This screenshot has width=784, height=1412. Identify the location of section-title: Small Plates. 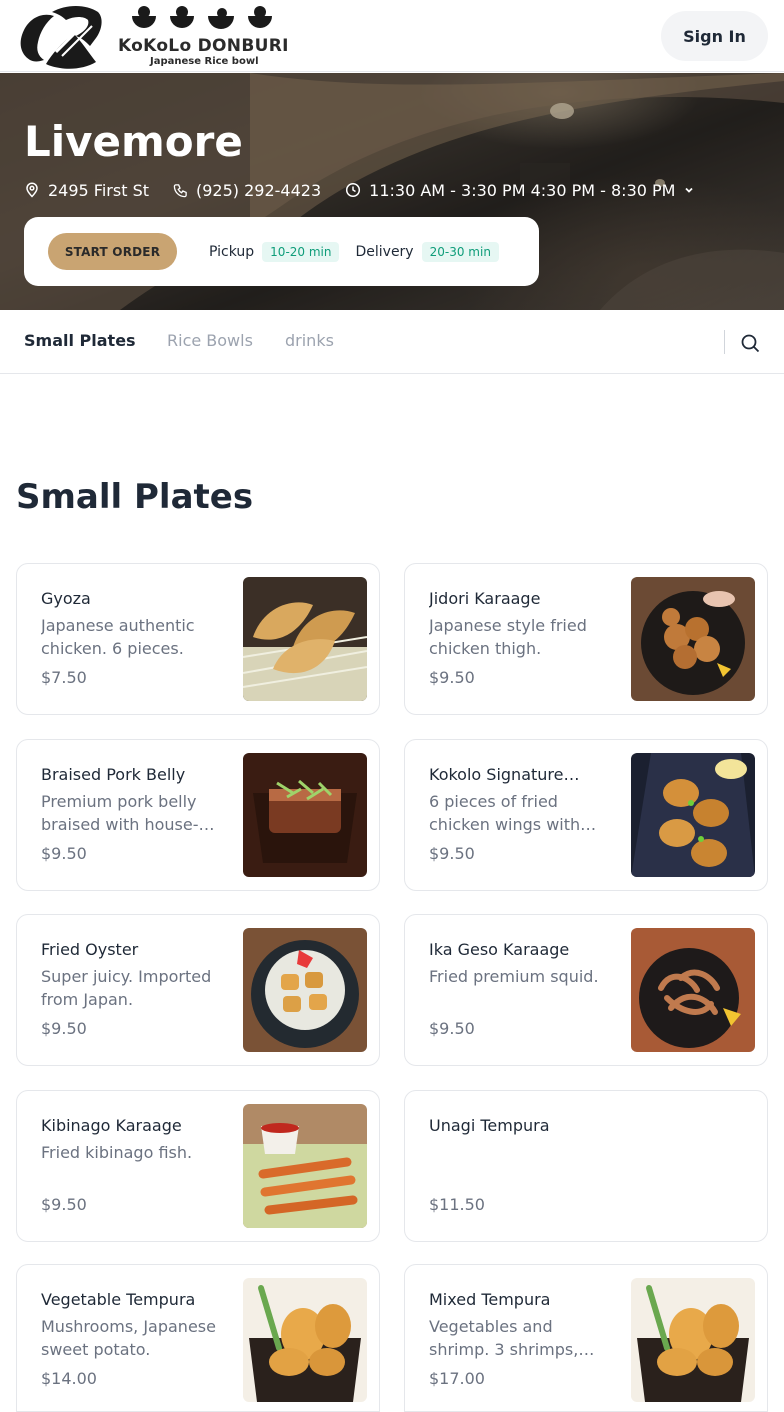
(135, 497).